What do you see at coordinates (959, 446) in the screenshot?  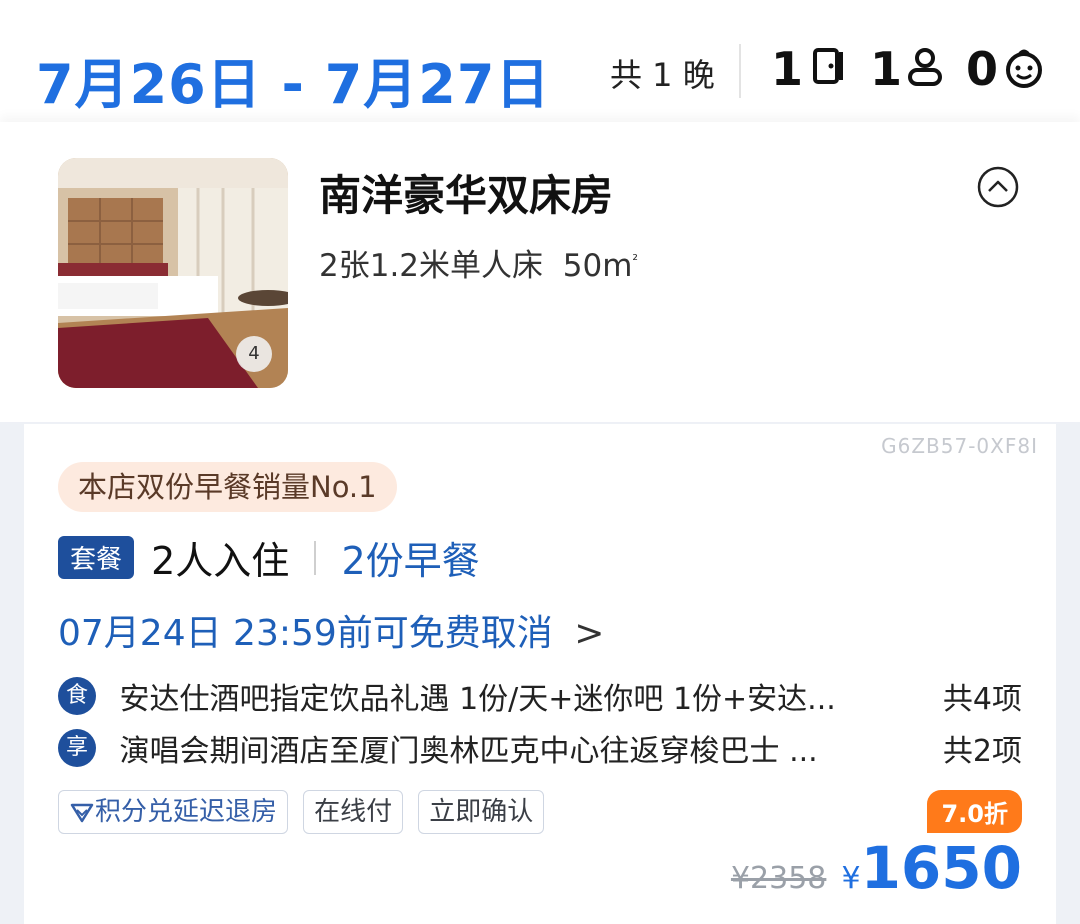 I see `rate-code: G6ZB57-0XF8I` at bounding box center [959, 446].